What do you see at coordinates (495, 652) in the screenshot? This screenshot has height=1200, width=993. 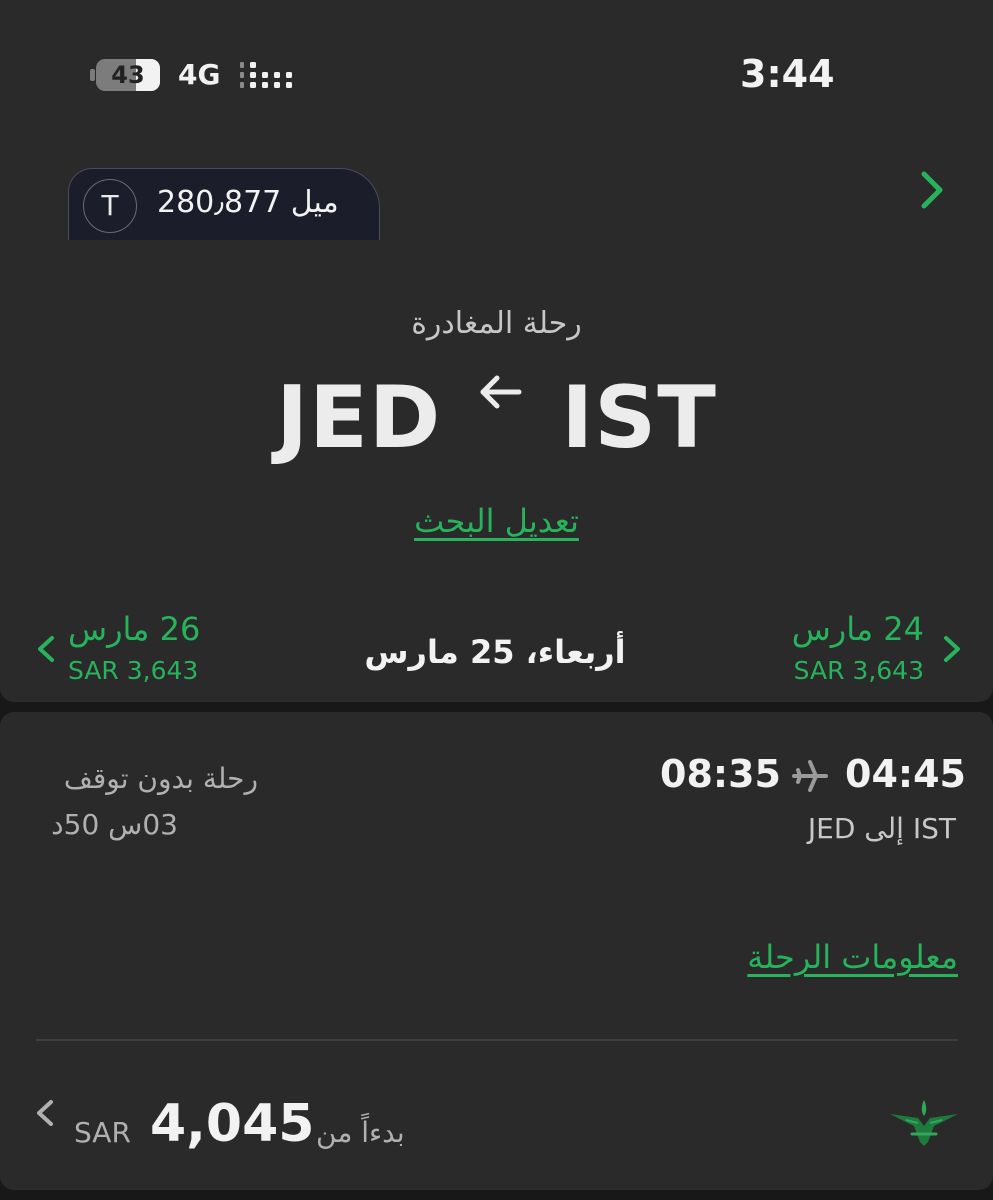 I see `selected-date: أربعاء، 25 مارس` at bounding box center [495, 652].